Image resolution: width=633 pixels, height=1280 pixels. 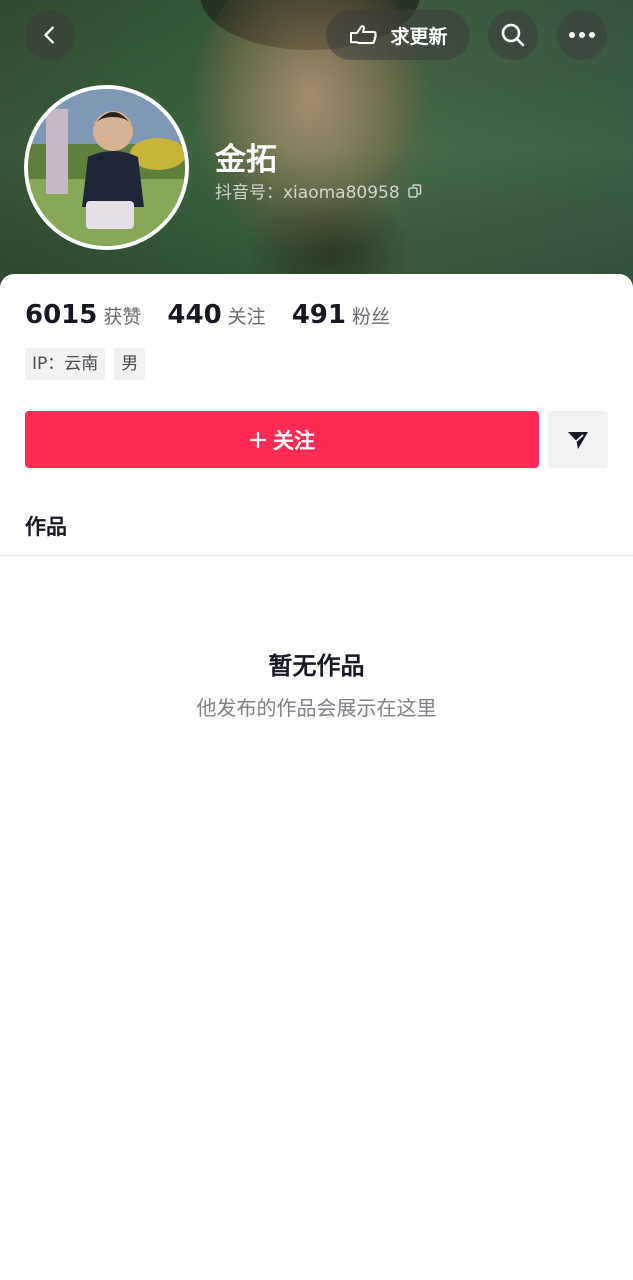 I want to click on stat-label: 粉丝, so click(x=370, y=317).